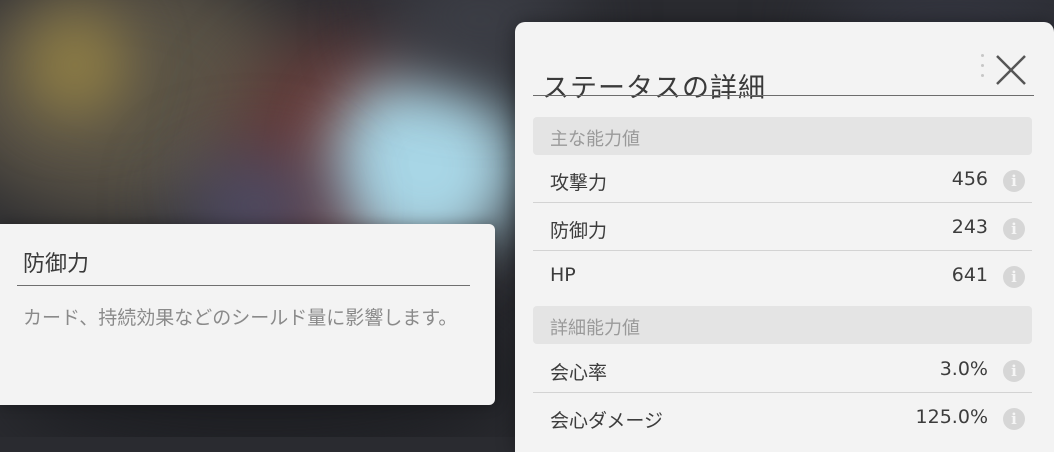 The height and width of the screenshot is (452, 1054). I want to click on stat-label: 防御力, so click(579, 231).